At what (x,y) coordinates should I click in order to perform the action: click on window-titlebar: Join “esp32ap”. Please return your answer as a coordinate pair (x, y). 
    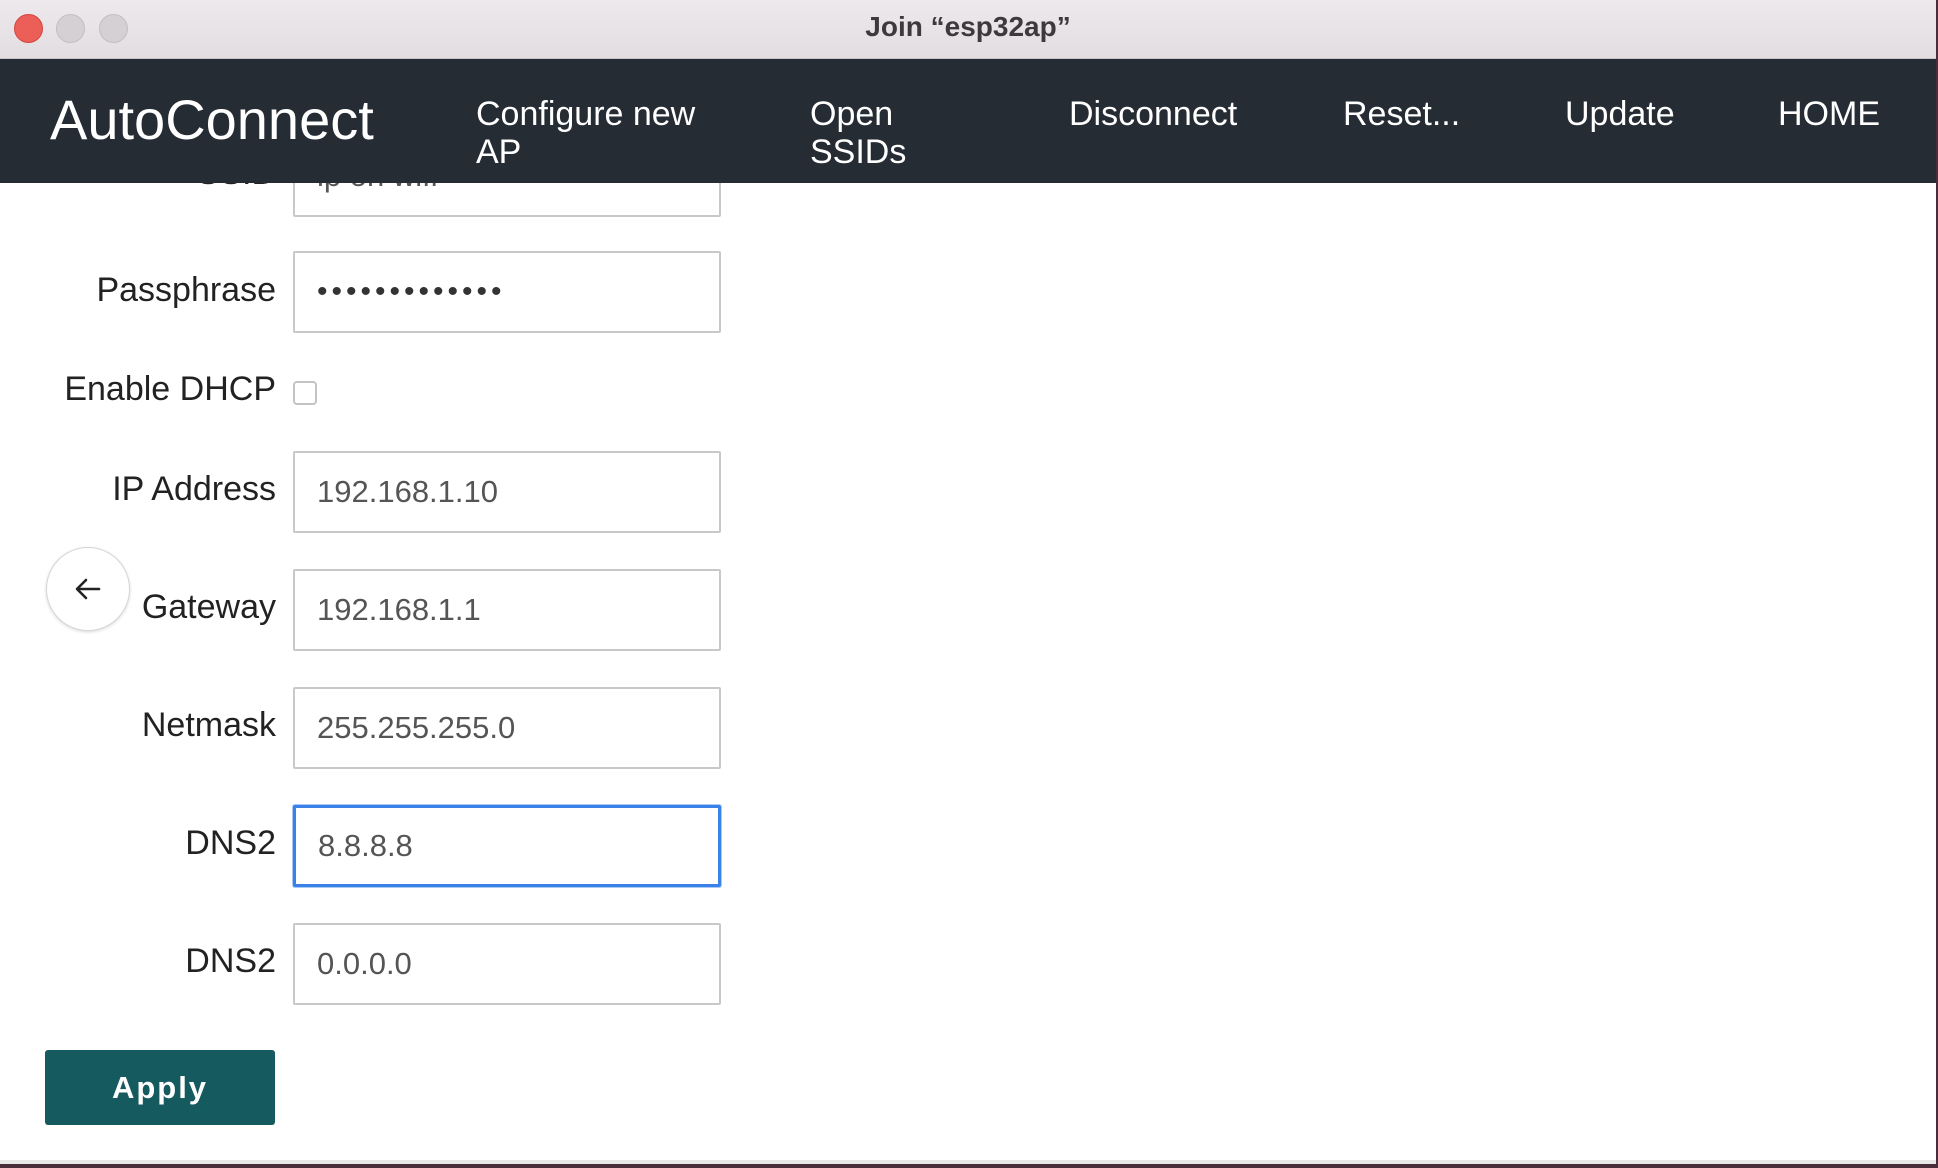
    Looking at the image, I should click on (968, 29).